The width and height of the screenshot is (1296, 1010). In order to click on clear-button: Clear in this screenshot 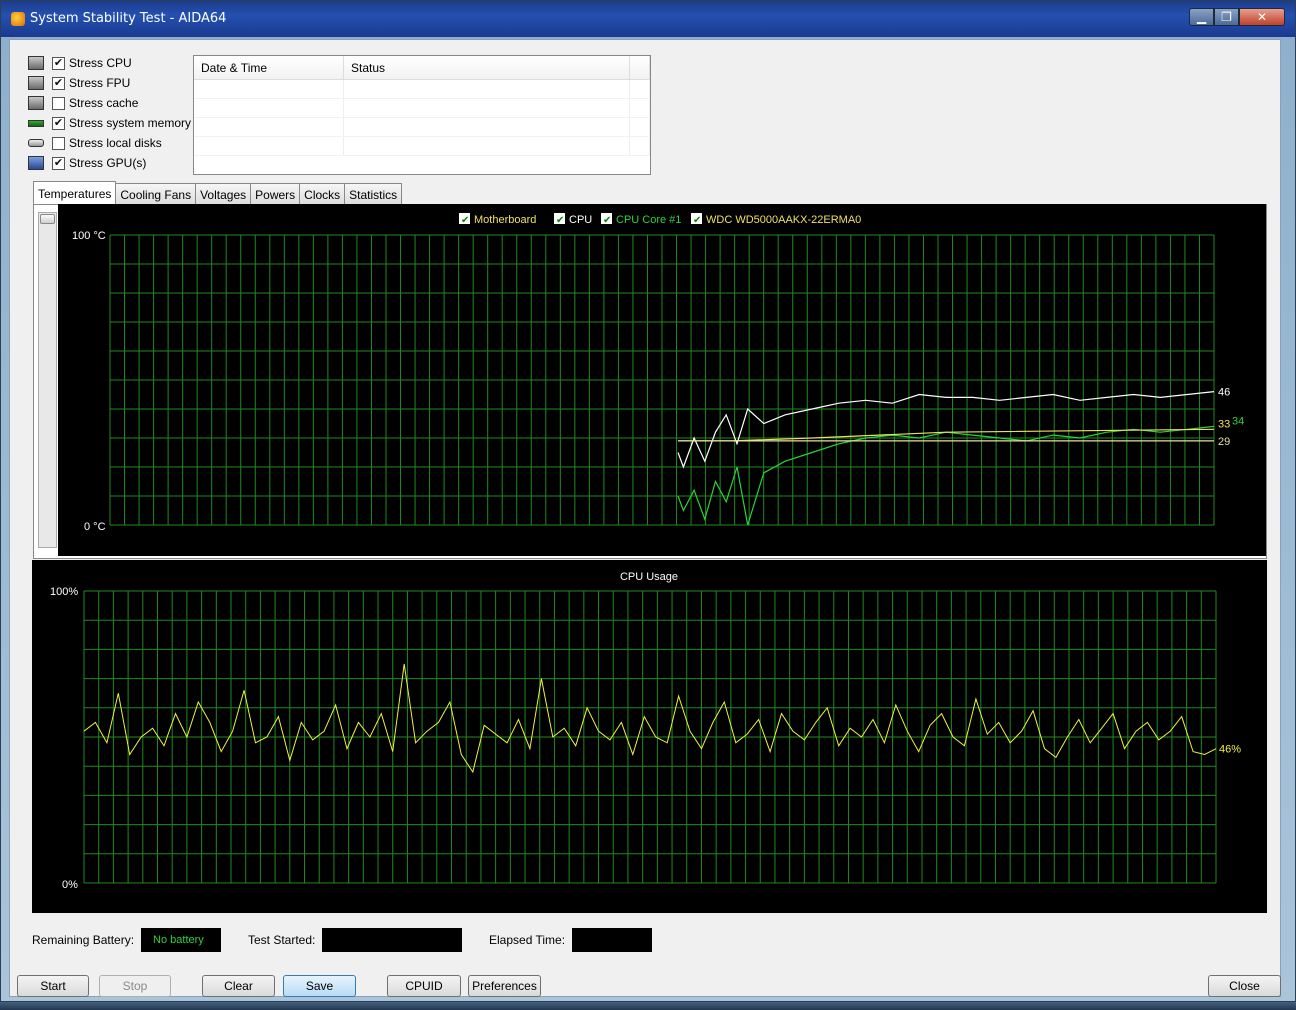, I will do `click(238, 986)`.